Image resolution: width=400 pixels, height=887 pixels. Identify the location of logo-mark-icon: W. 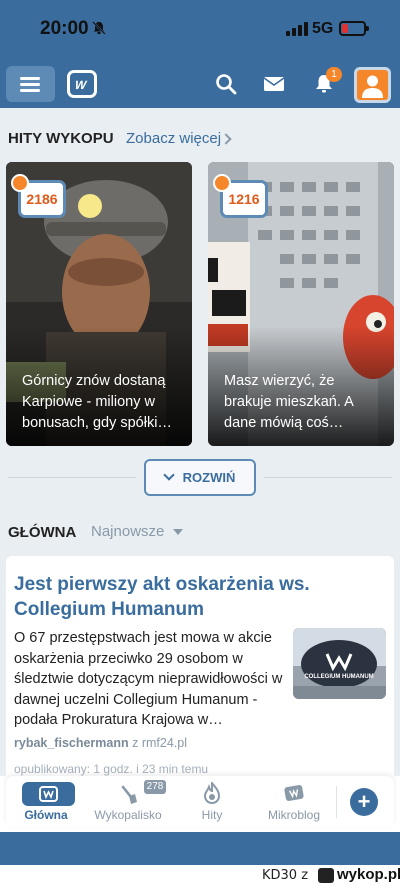
(81, 85).